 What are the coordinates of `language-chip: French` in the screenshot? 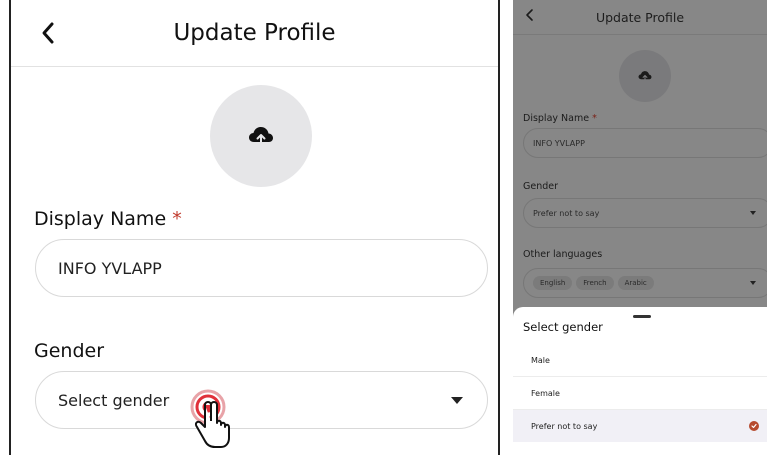 It's located at (595, 283).